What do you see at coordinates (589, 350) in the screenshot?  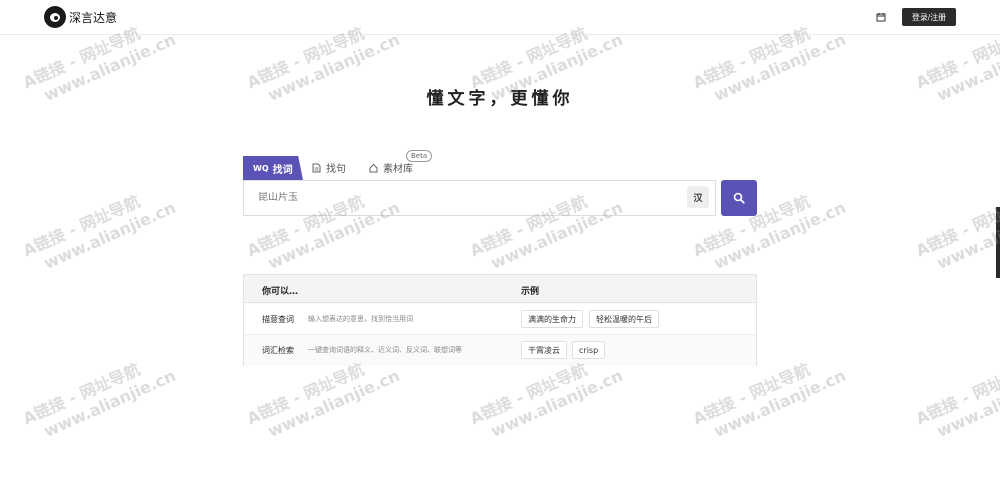 I see `example-chip: crisp` at bounding box center [589, 350].